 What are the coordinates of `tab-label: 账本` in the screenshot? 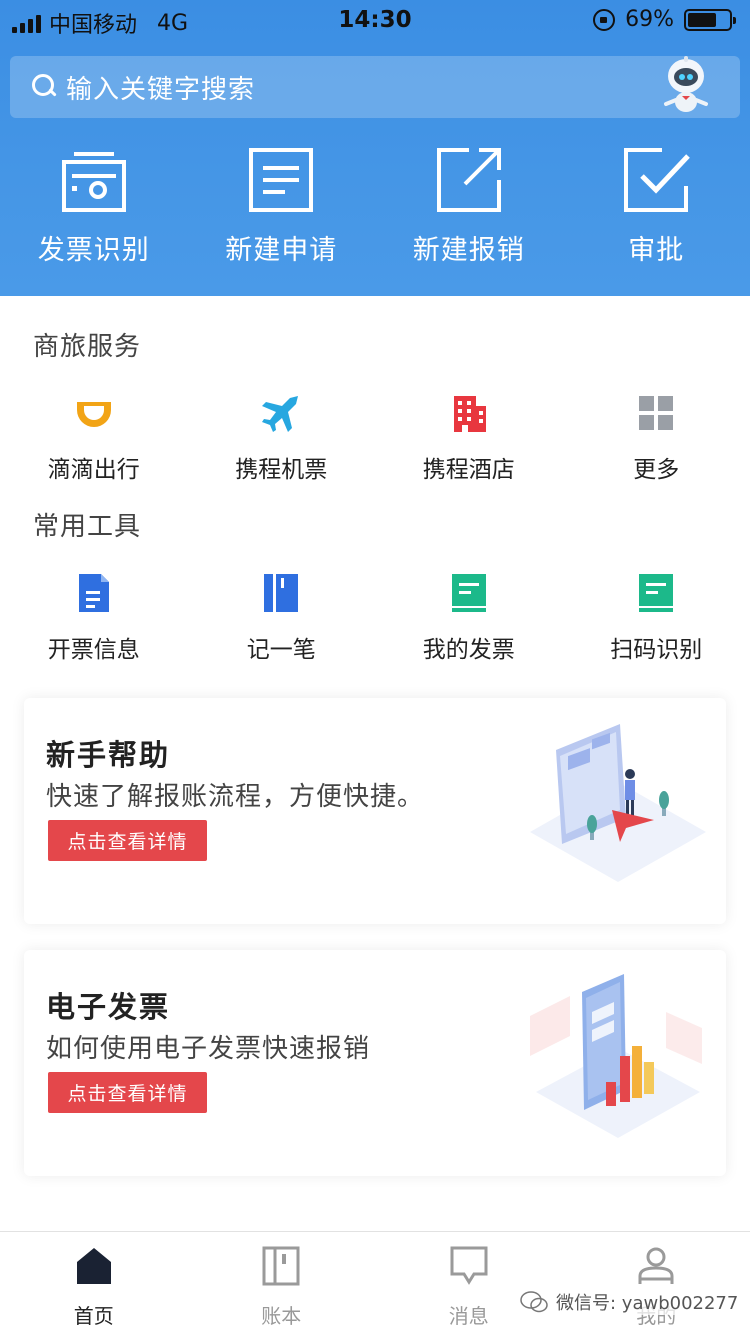 It's located at (281, 1316).